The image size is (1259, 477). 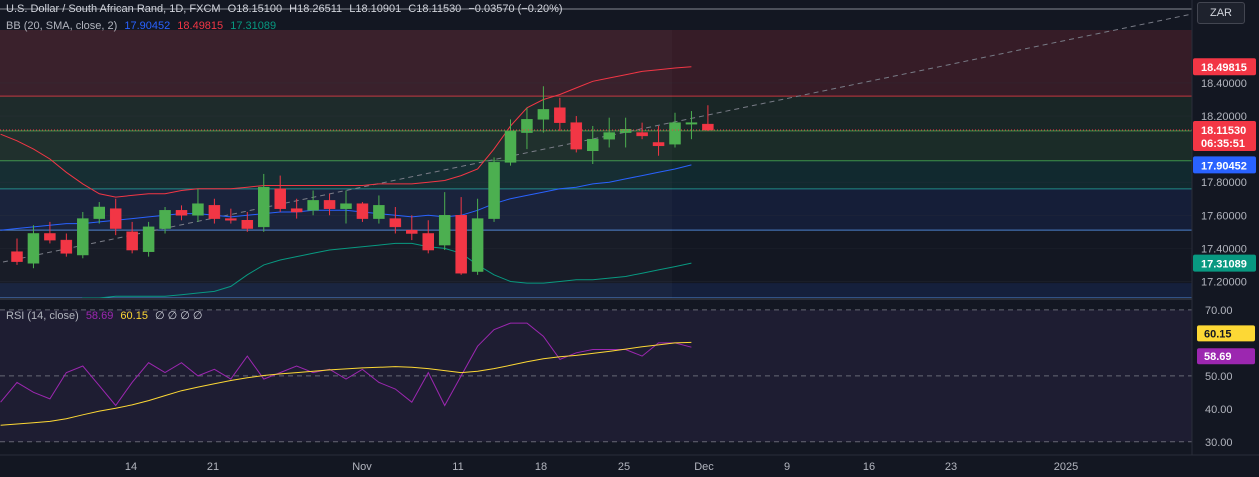 What do you see at coordinates (362, 467) in the screenshot?
I see `time-tick-label: Nov` at bounding box center [362, 467].